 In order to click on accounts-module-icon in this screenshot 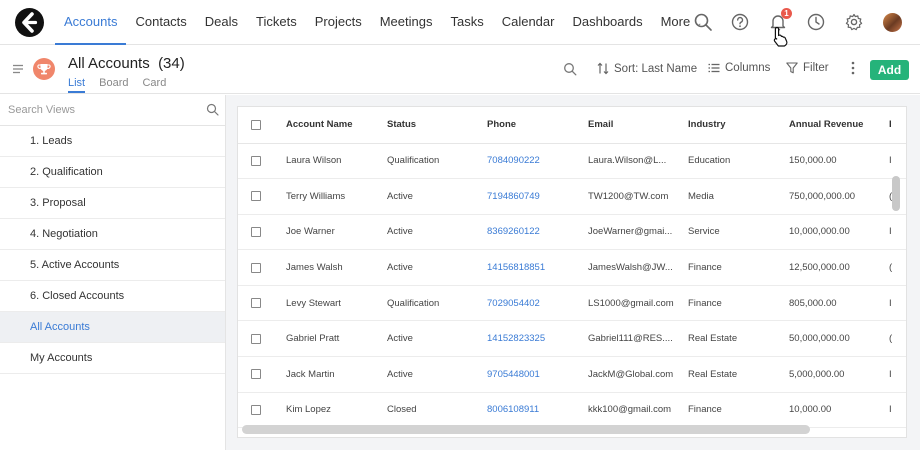, I will do `click(44, 69)`.